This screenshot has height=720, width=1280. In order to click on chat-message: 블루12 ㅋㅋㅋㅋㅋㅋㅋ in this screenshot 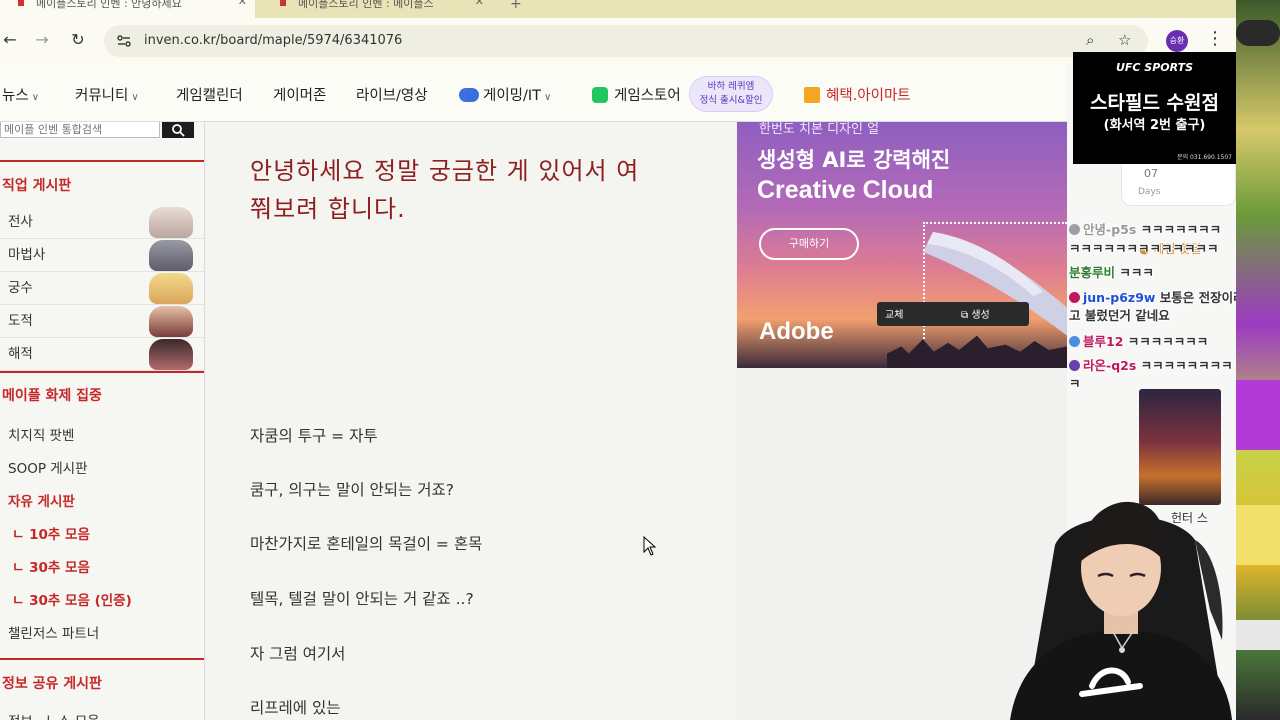, I will do `click(1138, 340)`.